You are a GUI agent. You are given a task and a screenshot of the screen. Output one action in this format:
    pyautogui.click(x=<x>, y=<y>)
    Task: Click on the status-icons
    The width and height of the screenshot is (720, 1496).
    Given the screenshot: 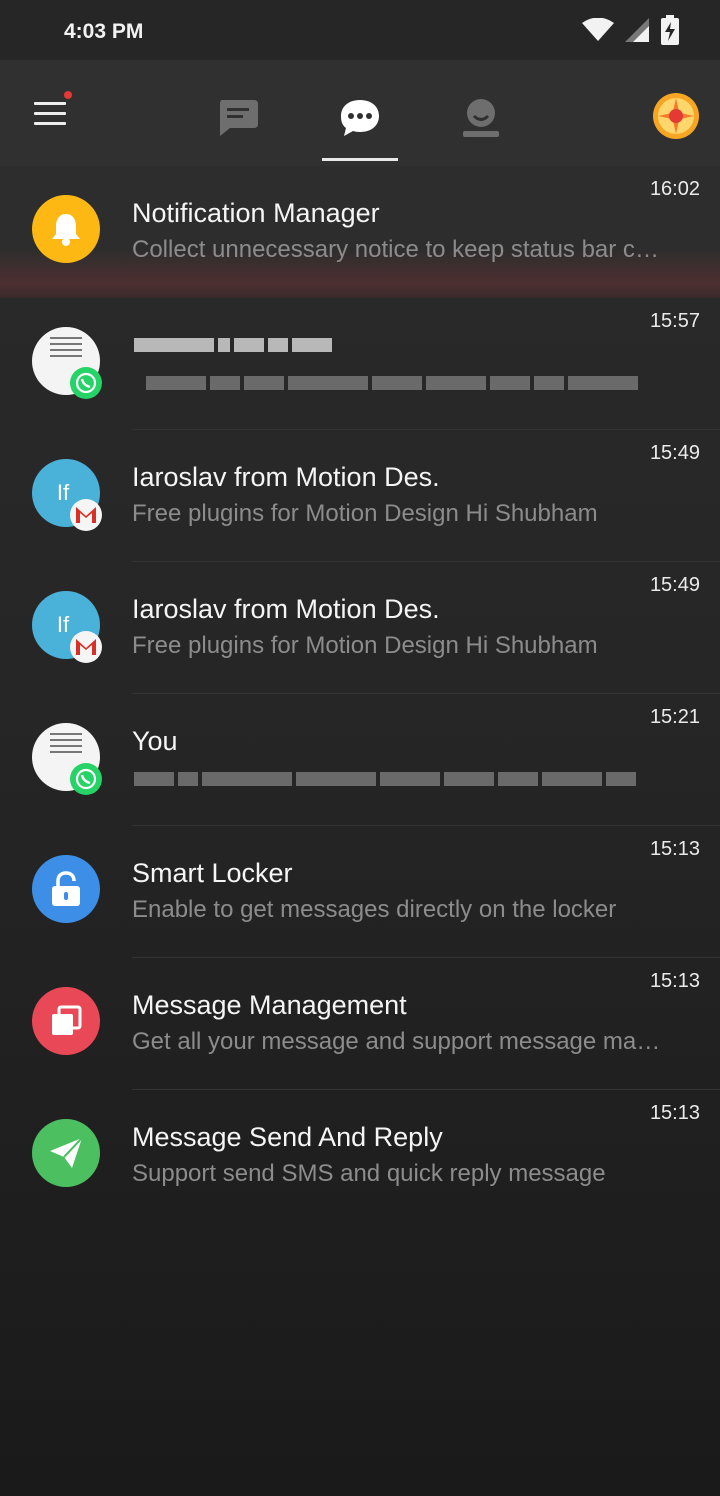 What is the action you would take?
    pyautogui.click(x=631, y=30)
    